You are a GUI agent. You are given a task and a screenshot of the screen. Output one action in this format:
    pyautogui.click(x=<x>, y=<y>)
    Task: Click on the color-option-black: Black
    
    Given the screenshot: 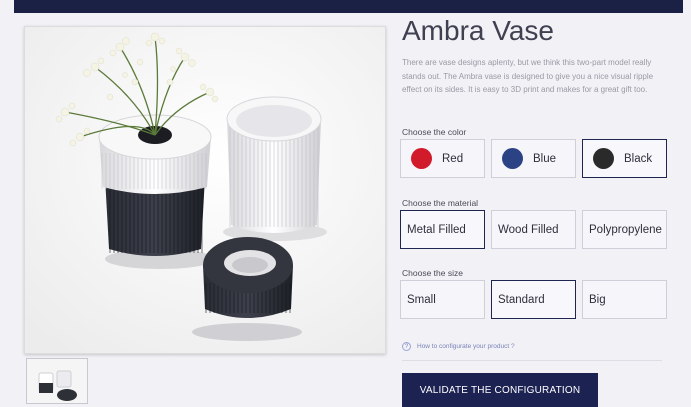 What is the action you would take?
    pyautogui.click(x=624, y=158)
    